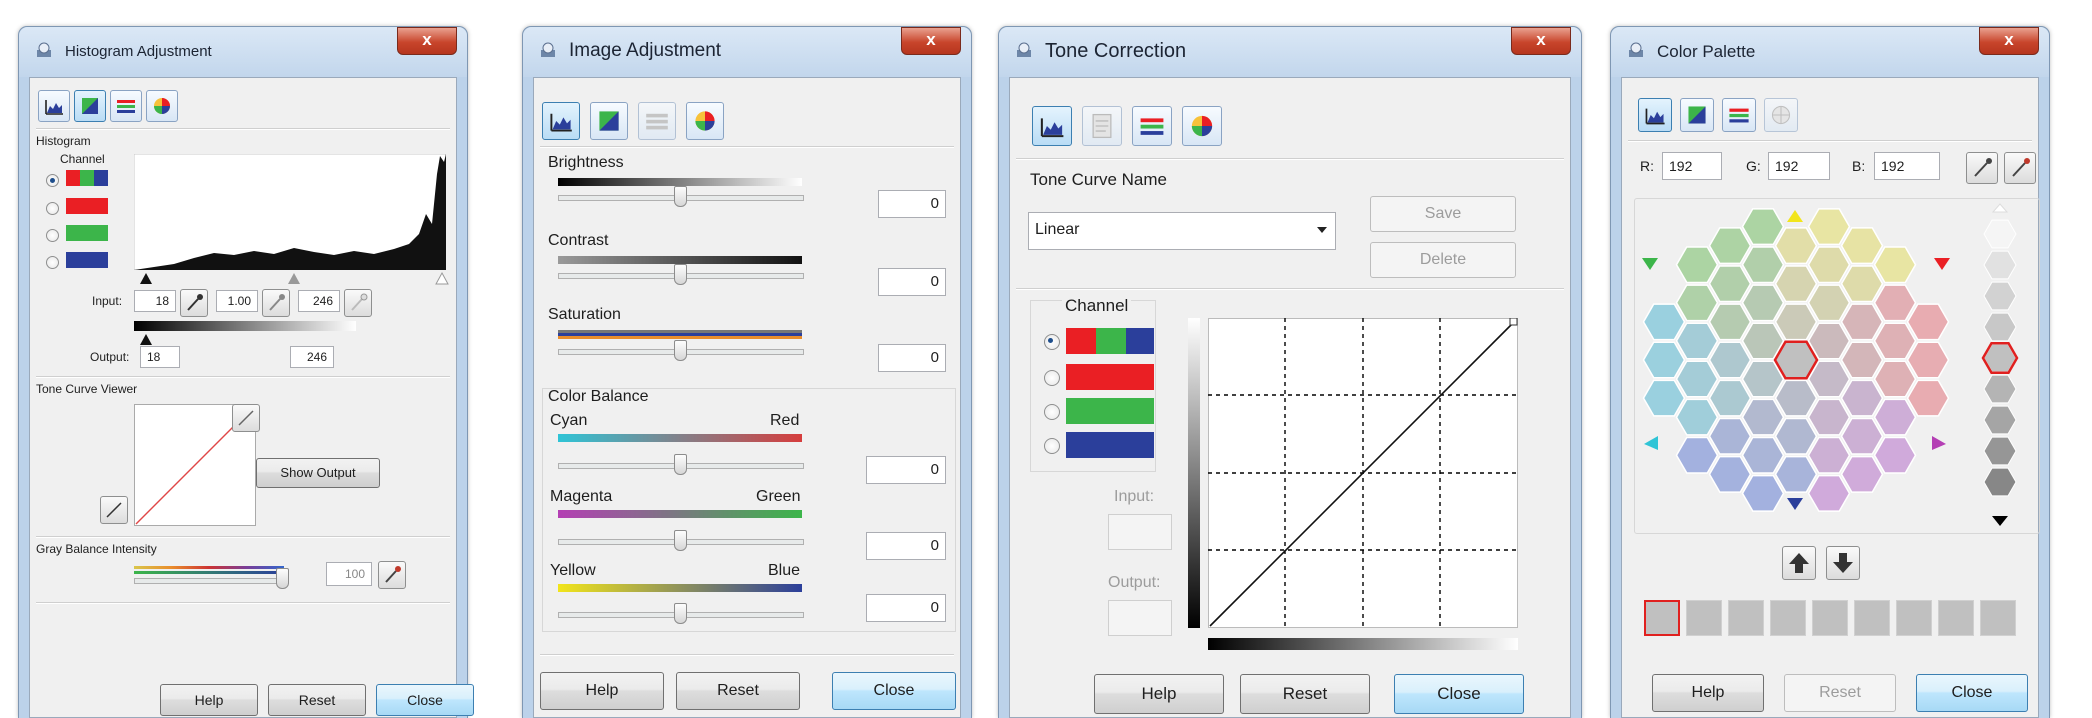 The height and width of the screenshot is (718, 2092). I want to click on input-gamma-field: 1.00, so click(237, 301).